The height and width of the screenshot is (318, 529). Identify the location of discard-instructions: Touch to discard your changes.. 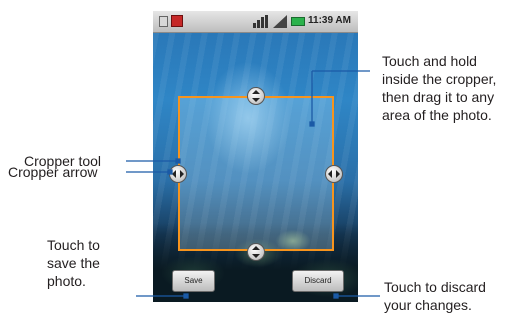
(435, 296).